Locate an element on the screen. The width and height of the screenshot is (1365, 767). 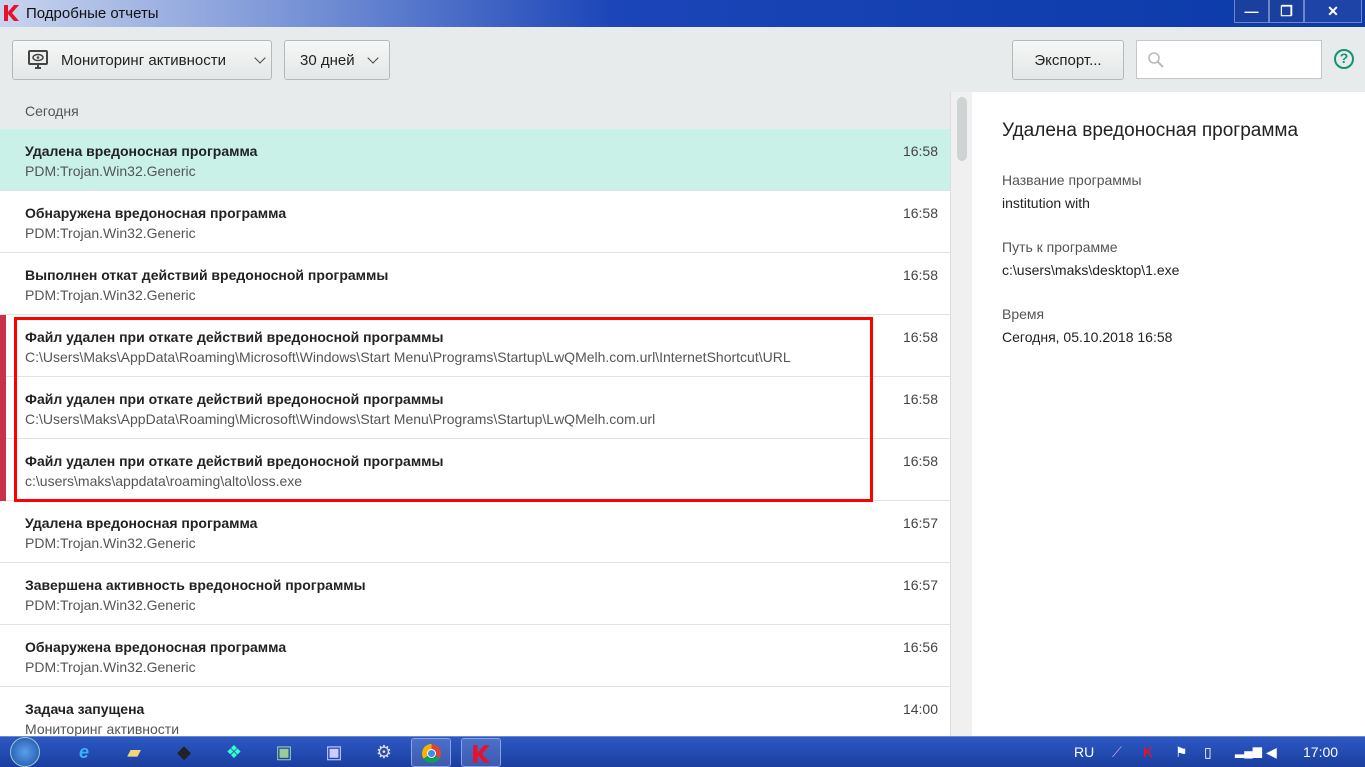
section-header-today: Сегодня is located at coordinates (475, 110).